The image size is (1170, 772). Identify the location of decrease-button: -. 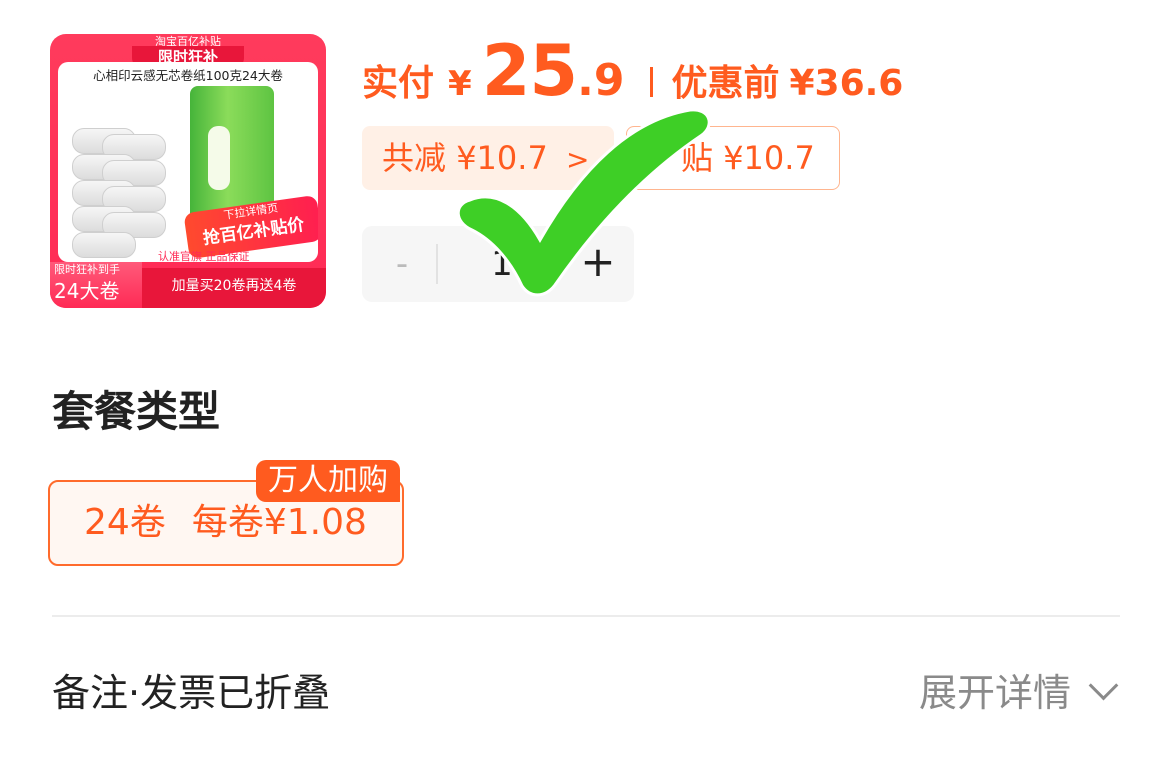
(402, 264).